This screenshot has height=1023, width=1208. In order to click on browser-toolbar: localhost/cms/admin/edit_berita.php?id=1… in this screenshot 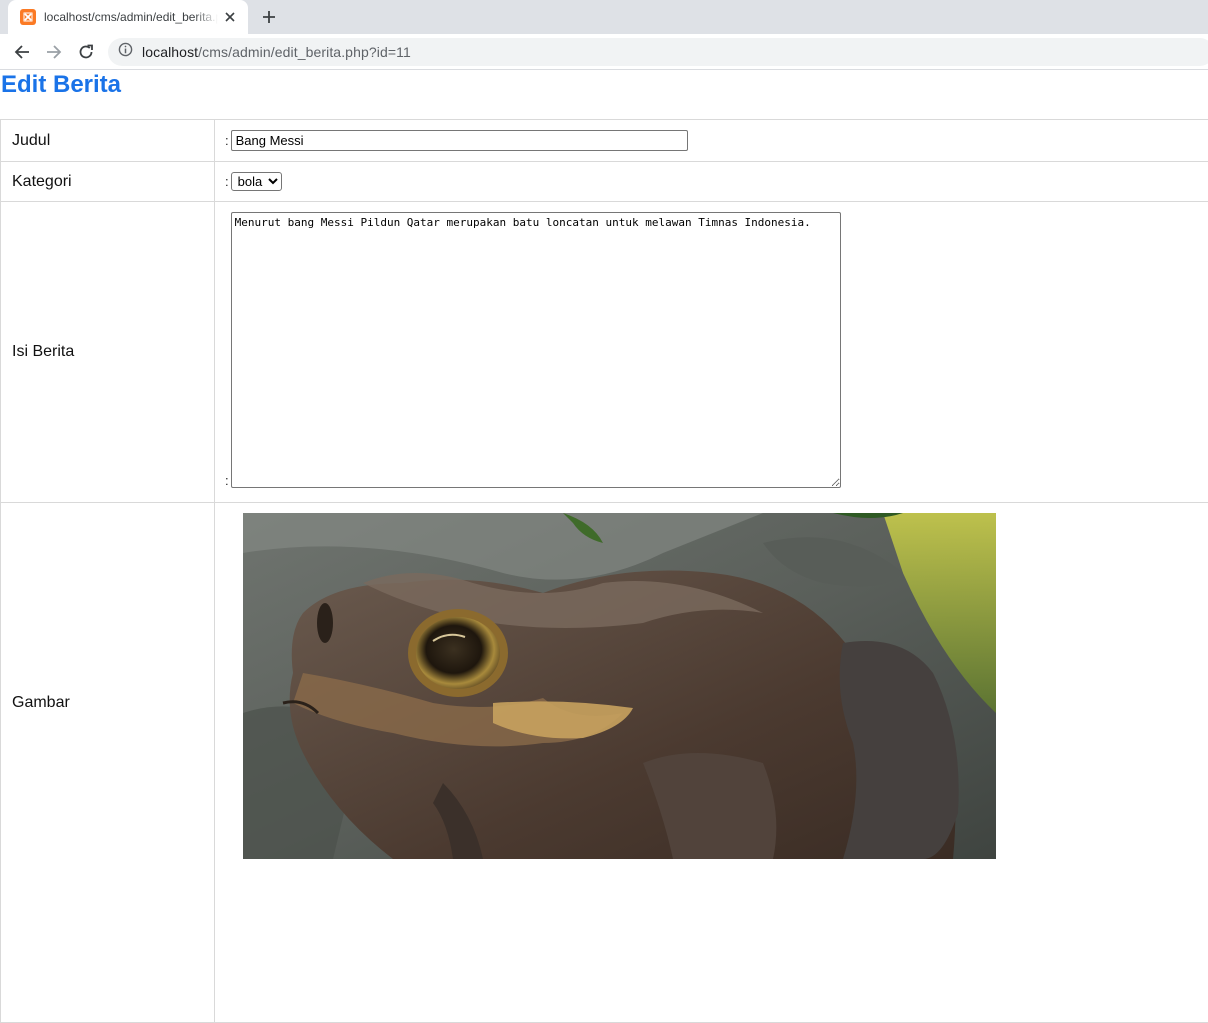, I will do `click(604, 52)`.